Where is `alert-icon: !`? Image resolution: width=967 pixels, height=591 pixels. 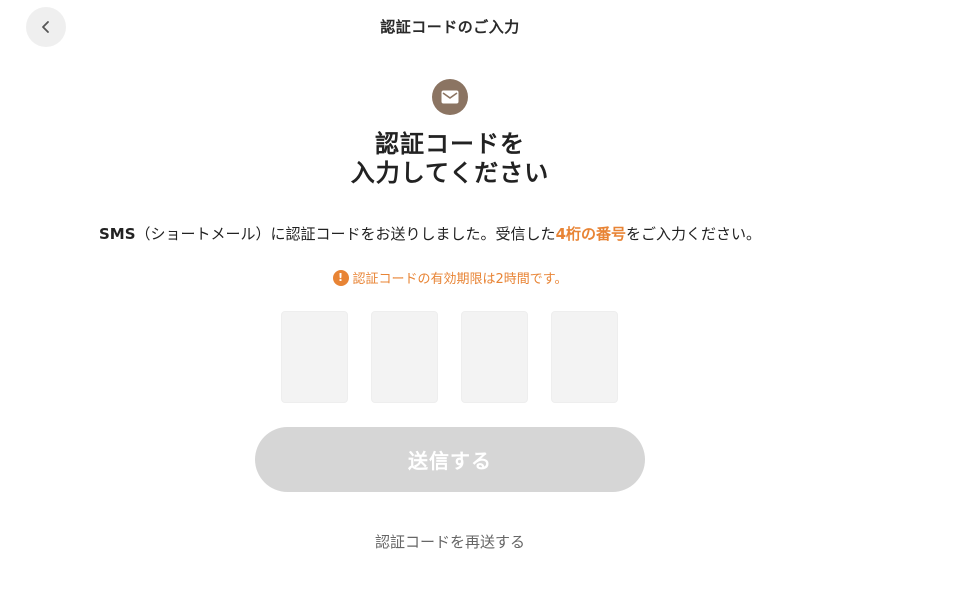 alert-icon: ! is located at coordinates (340, 277).